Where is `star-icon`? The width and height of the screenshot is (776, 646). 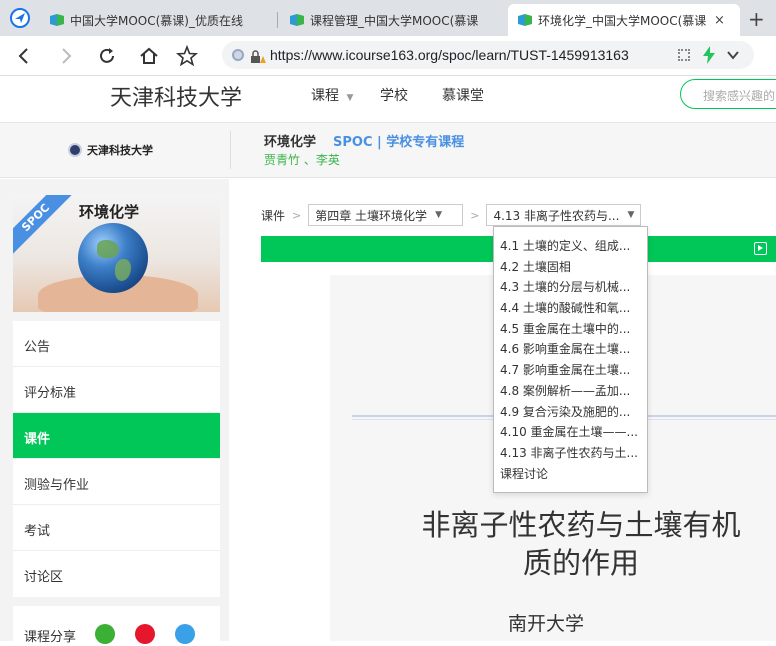
star-icon is located at coordinates (187, 56).